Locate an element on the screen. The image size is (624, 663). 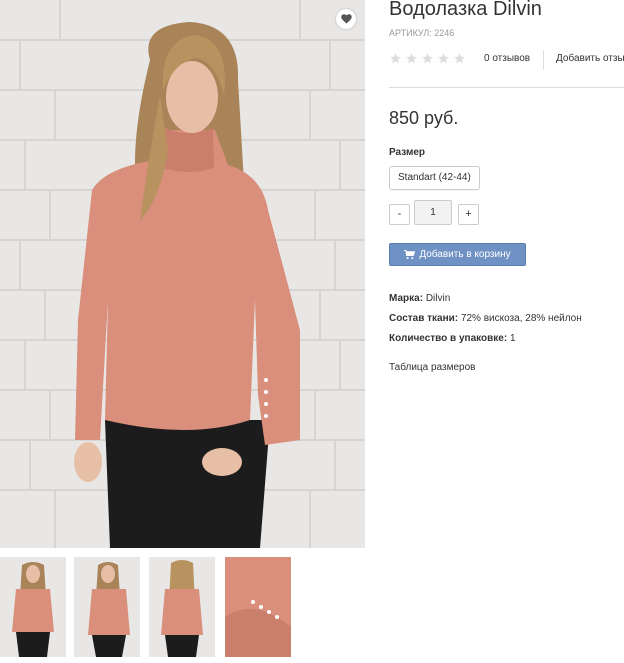
attribute-value: 72% вискоза, 28% нейлон is located at coordinates (521, 318).